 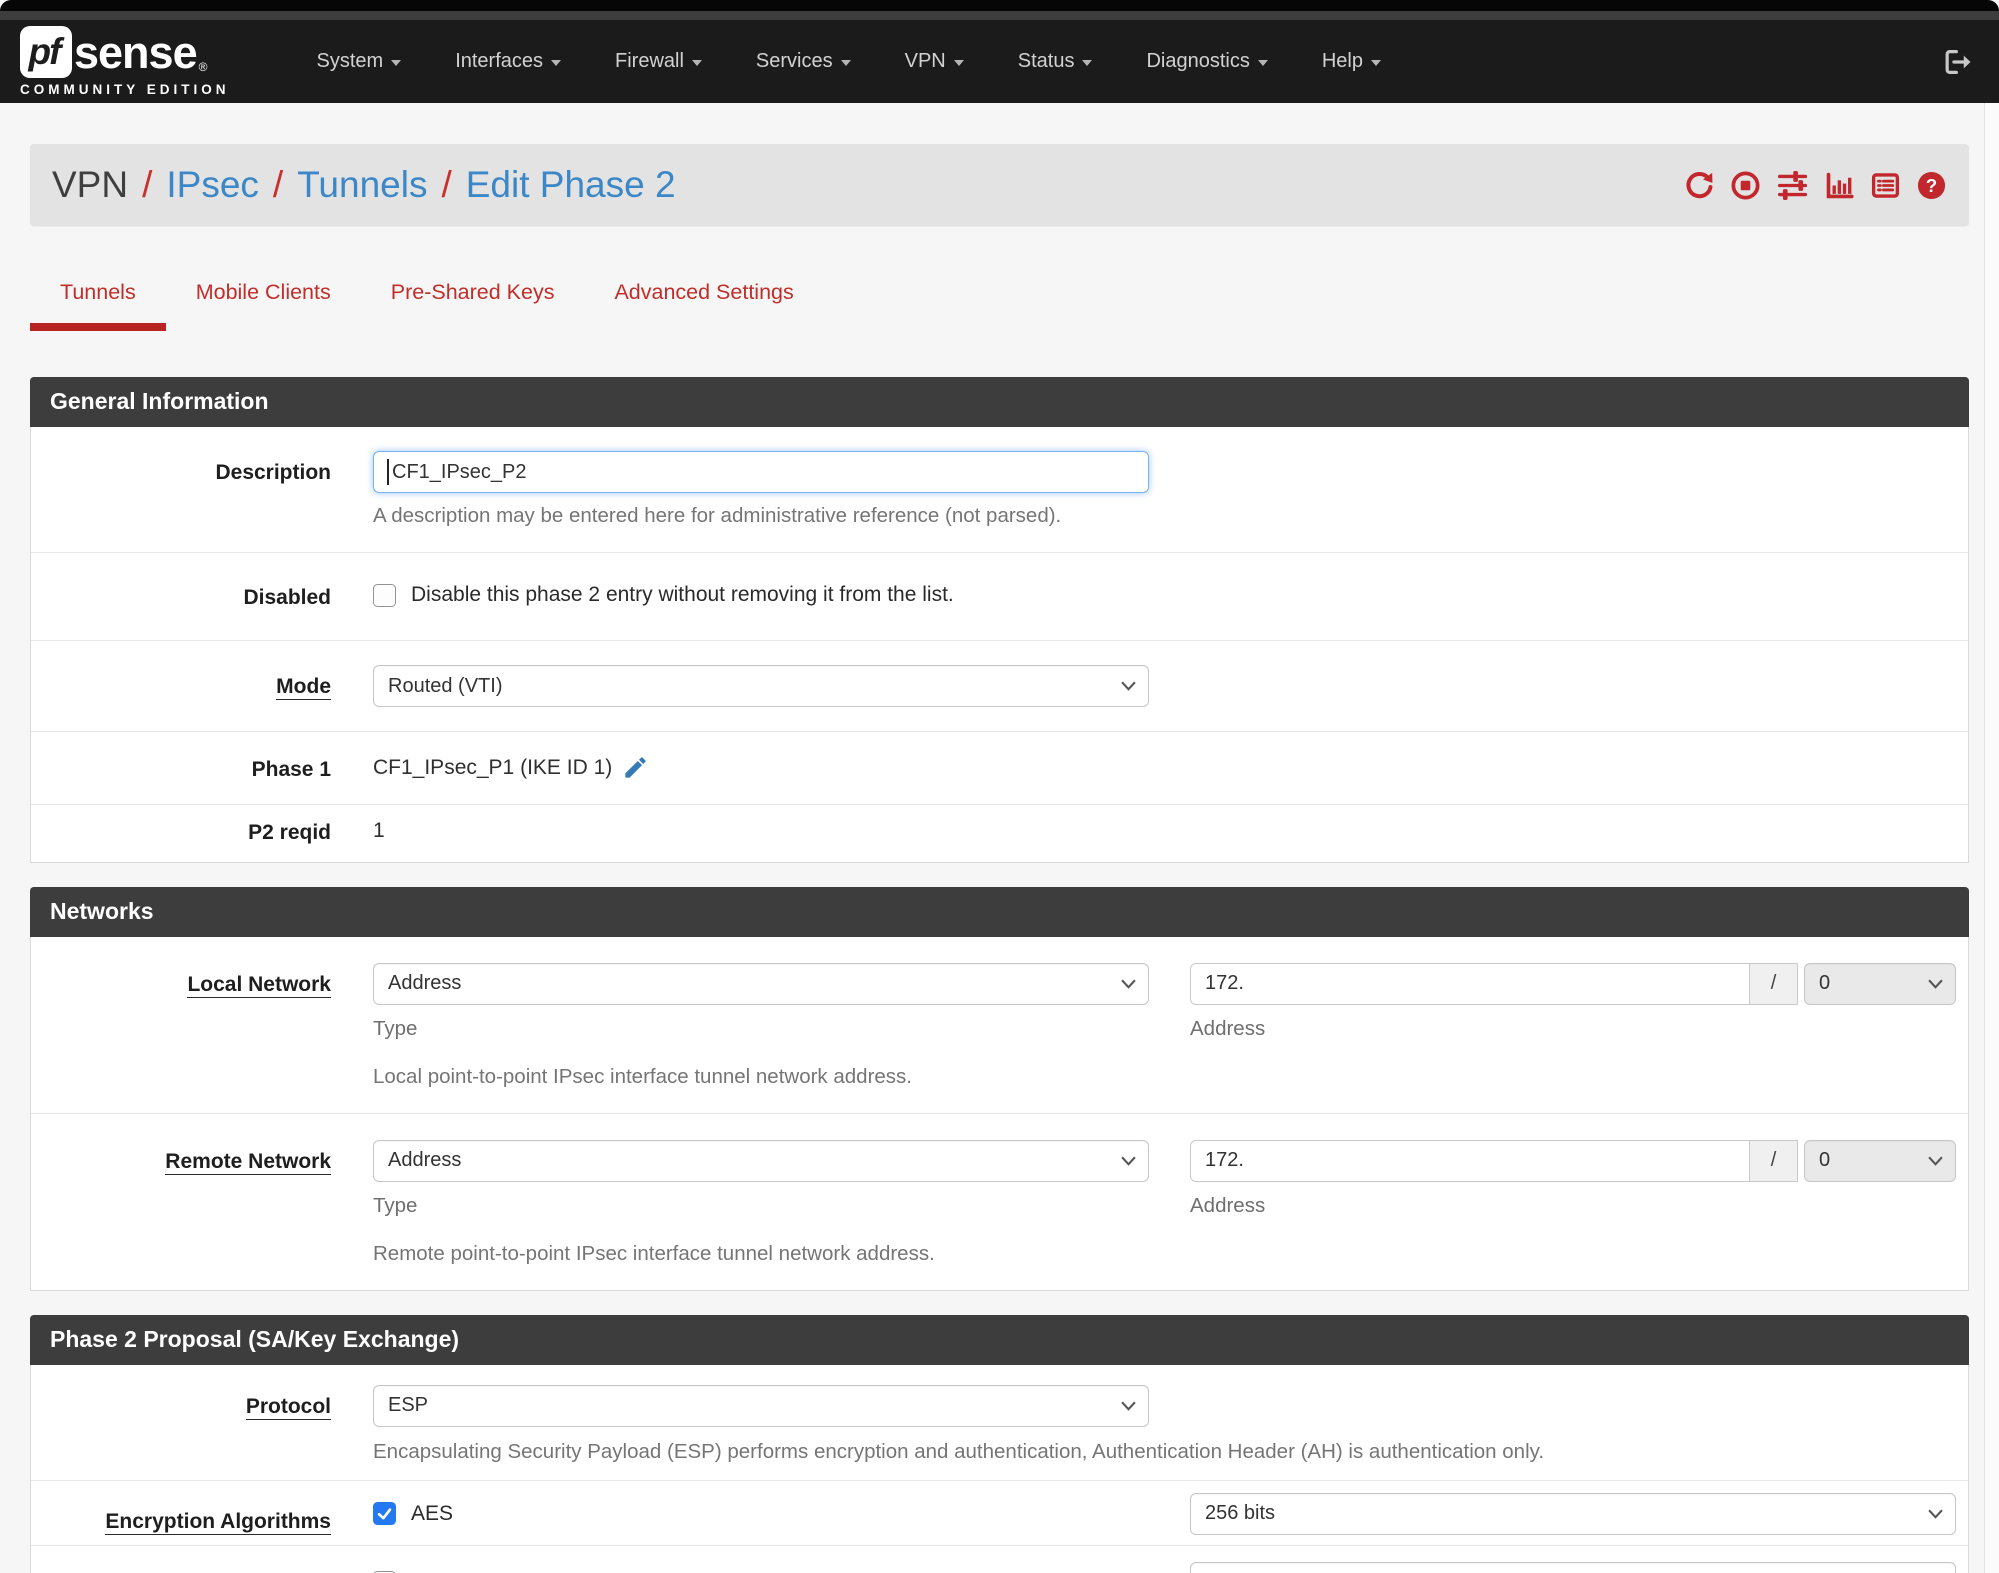 I want to click on description-input-field, so click(x=761, y=472).